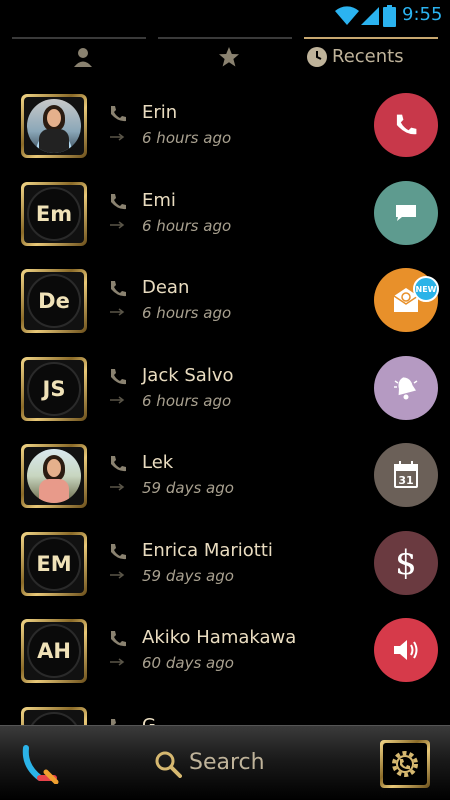 The height and width of the screenshot is (800, 450). What do you see at coordinates (168, 764) in the screenshot?
I see `search-icon` at bounding box center [168, 764].